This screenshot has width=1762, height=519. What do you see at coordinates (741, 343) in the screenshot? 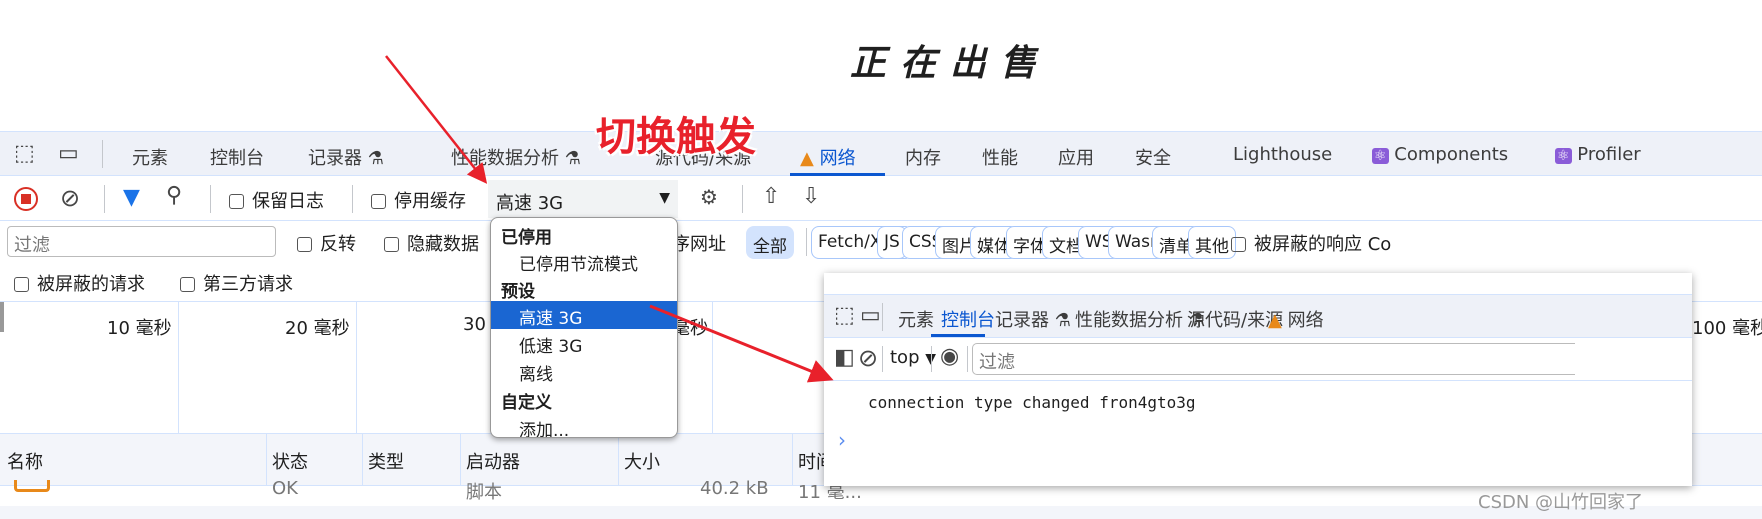
I see `arrow-to-console-message` at bounding box center [741, 343].